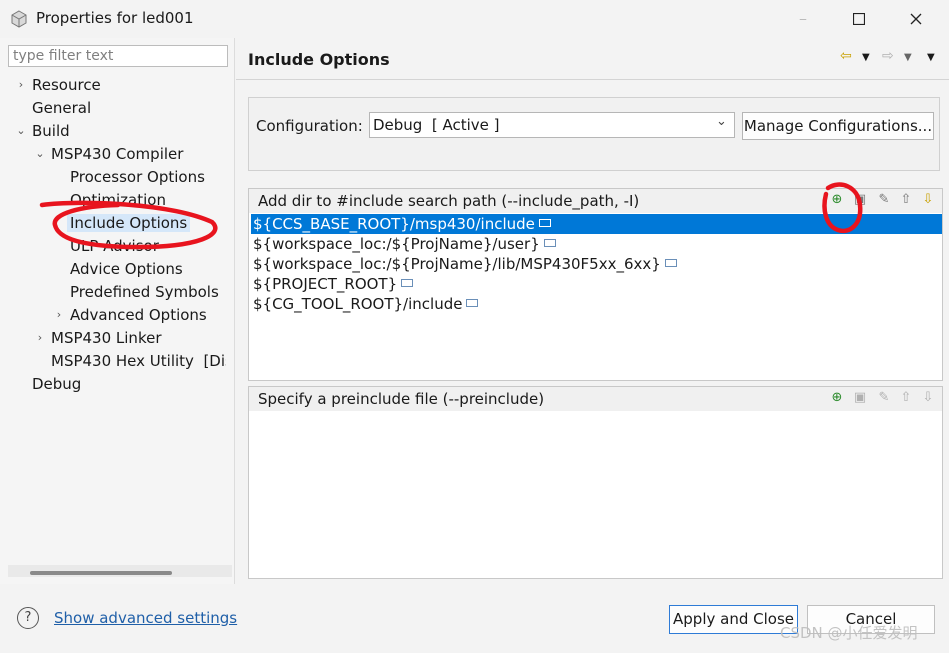 The height and width of the screenshot is (653, 949). I want to click on tree-item-label: Optimization, so click(118, 200).